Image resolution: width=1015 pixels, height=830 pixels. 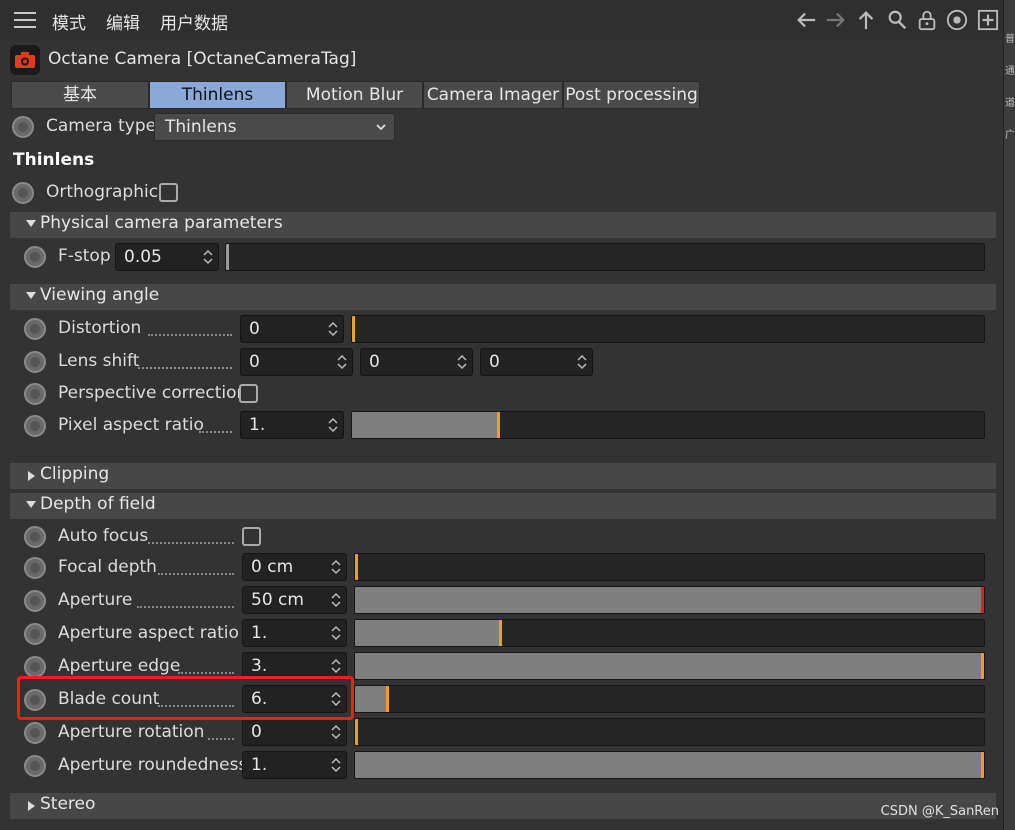 I want to click on side-tab-glyph: 道, so click(x=1010, y=101).